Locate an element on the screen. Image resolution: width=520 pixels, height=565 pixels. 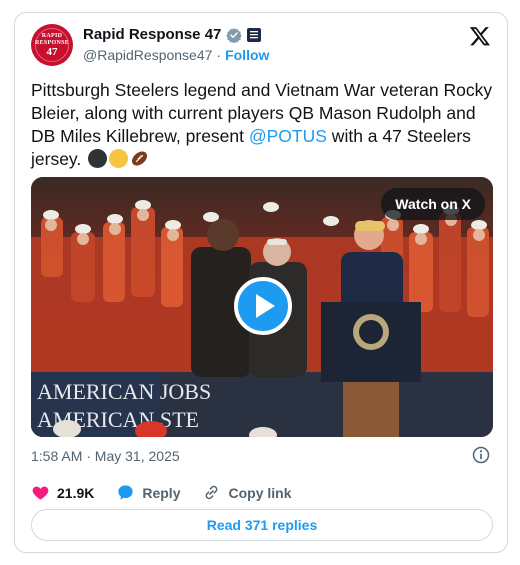
football-emoji-icon is located at coordinates (140, 158).